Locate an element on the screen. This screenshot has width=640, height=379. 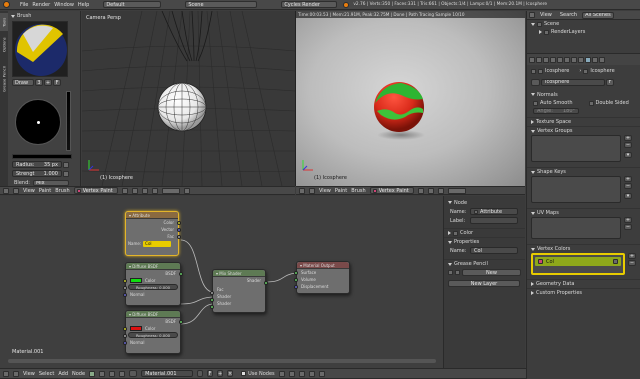
world-tab-icon is located at coordinates (560, 59).